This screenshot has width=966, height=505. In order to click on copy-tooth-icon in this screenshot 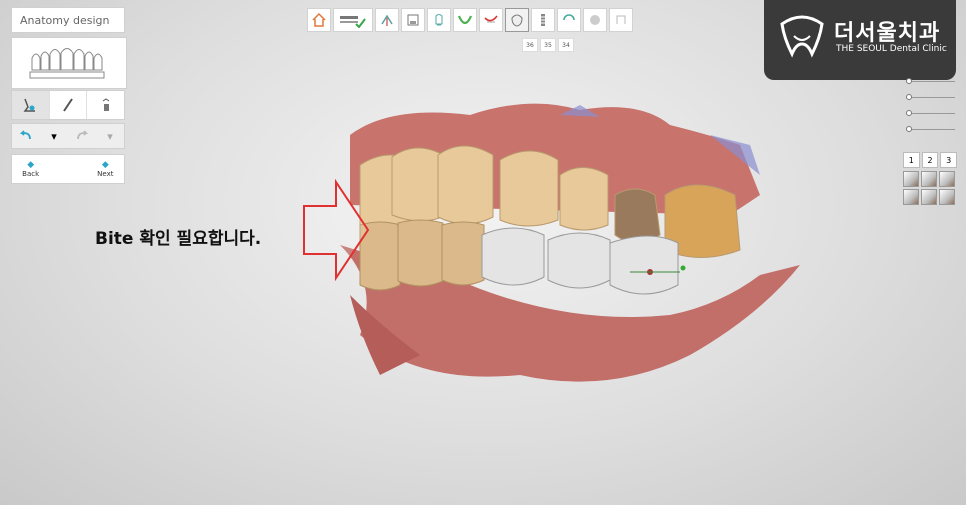, I will do `click(439, 20)`.